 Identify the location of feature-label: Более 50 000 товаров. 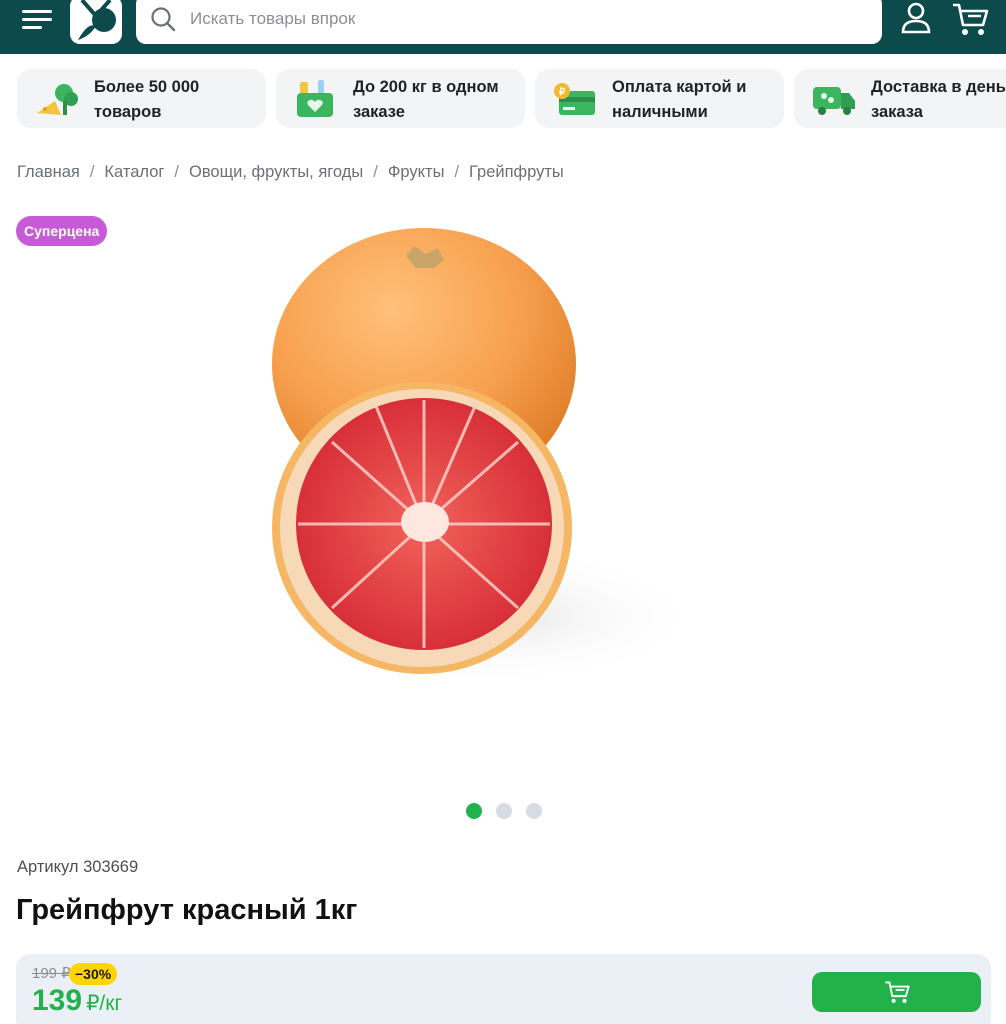
(147, 99).